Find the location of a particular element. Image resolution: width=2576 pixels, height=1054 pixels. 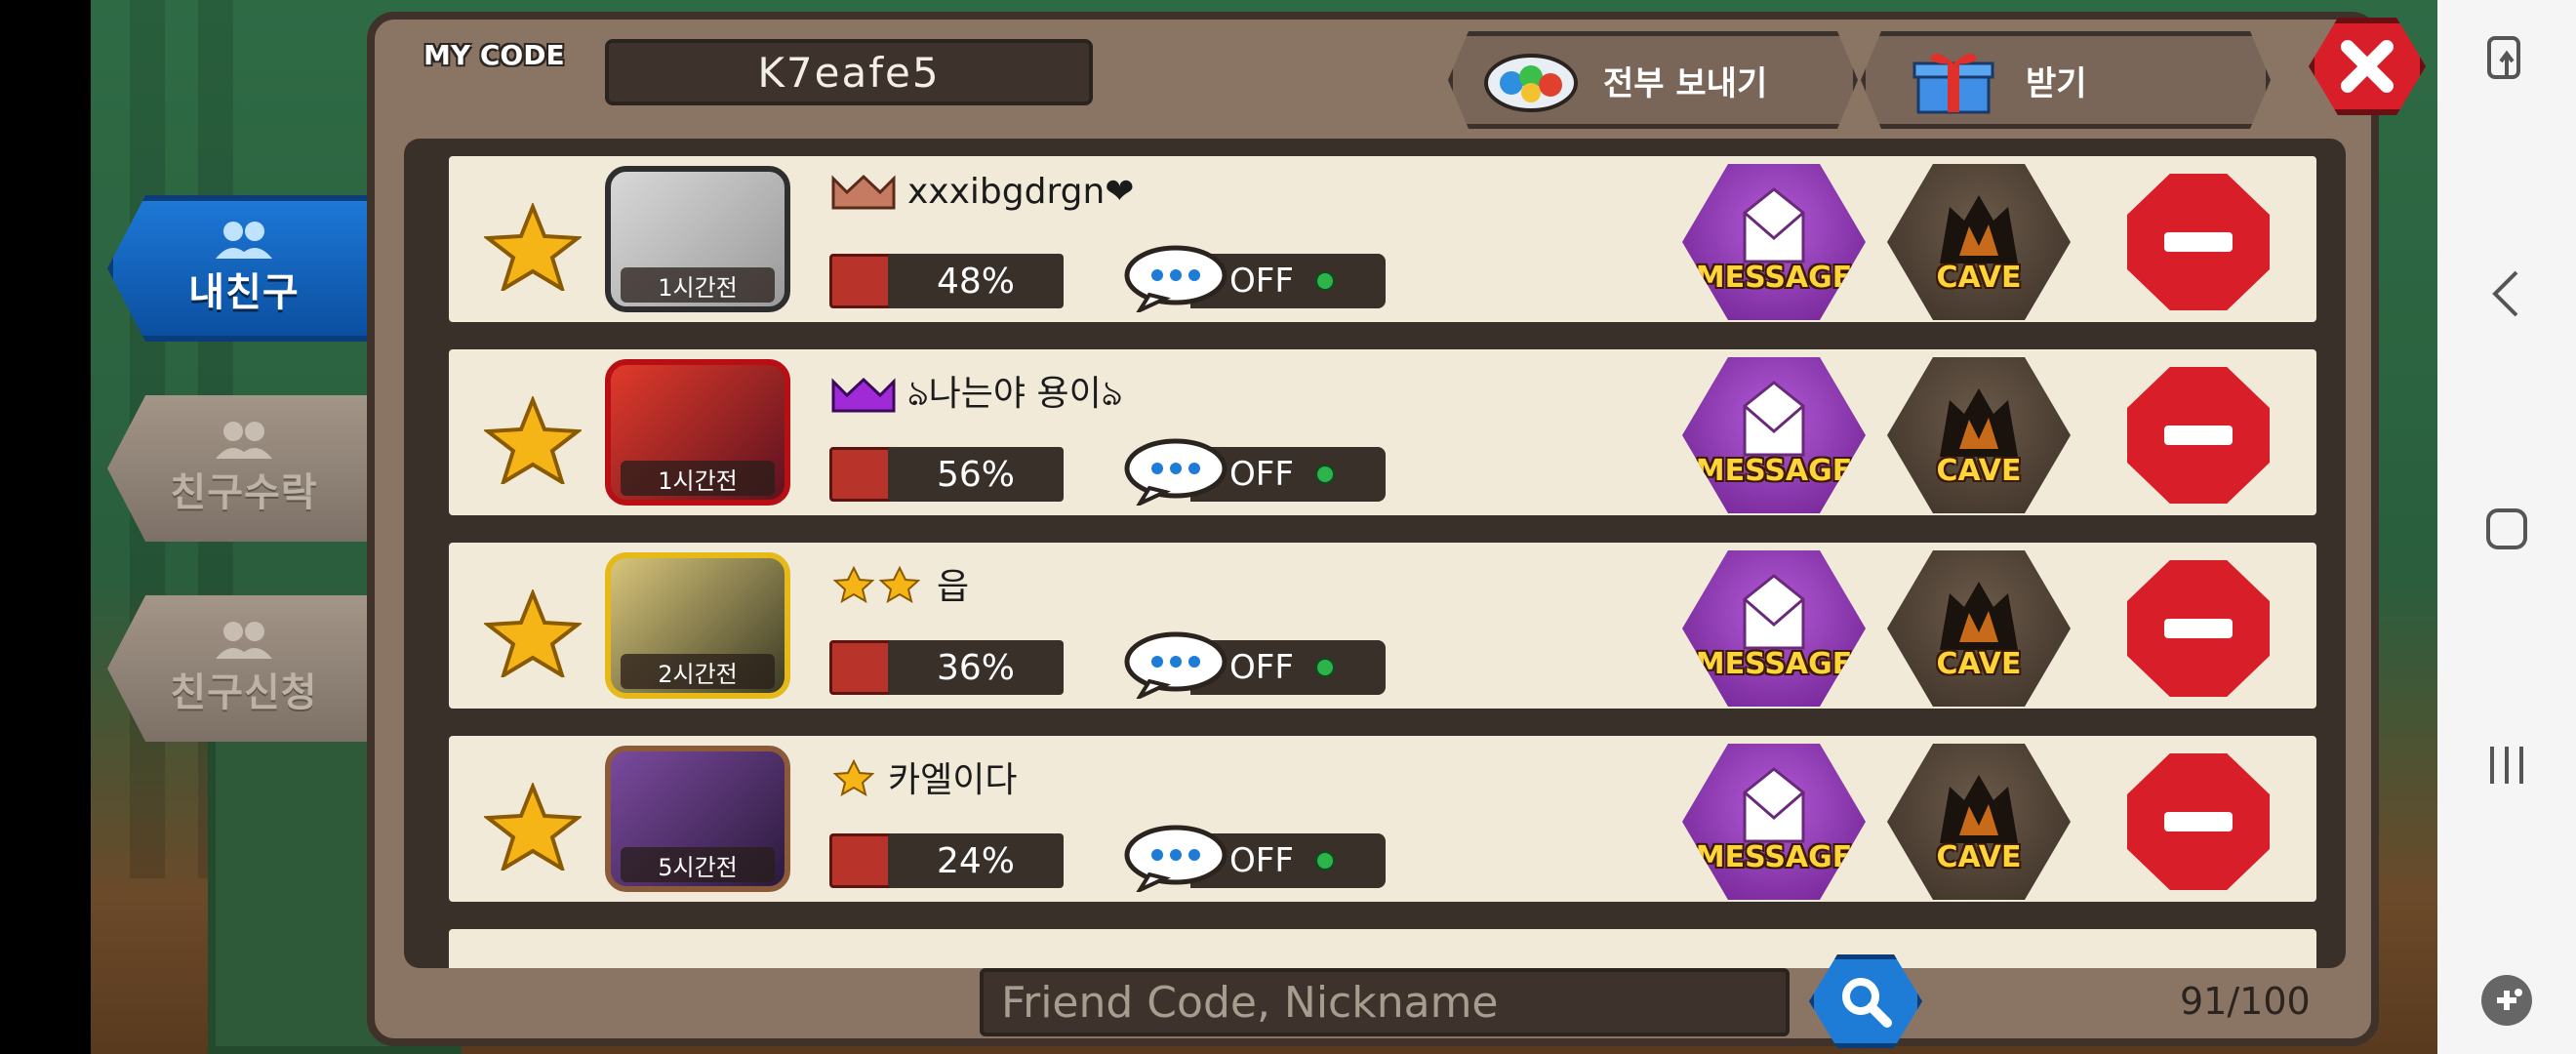

search-button is located at coordinates (1865, 1001).